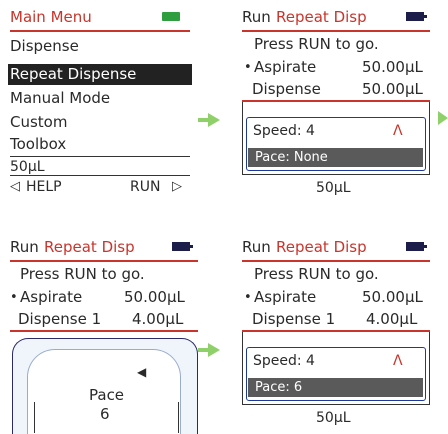  What do you see at coordinates (178, 417) in the screenshot?
I see `dial-tick-right` at bounding box center [178, 417].